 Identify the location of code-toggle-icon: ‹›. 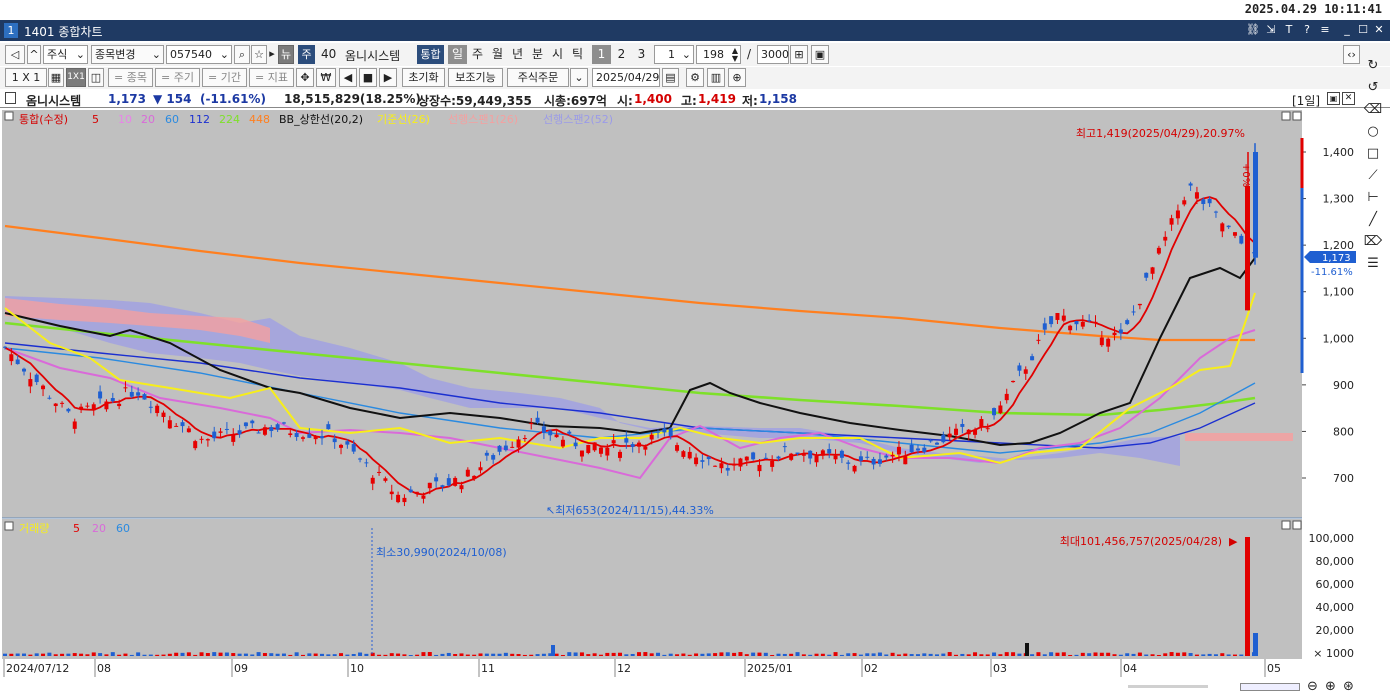
(1351, 54).